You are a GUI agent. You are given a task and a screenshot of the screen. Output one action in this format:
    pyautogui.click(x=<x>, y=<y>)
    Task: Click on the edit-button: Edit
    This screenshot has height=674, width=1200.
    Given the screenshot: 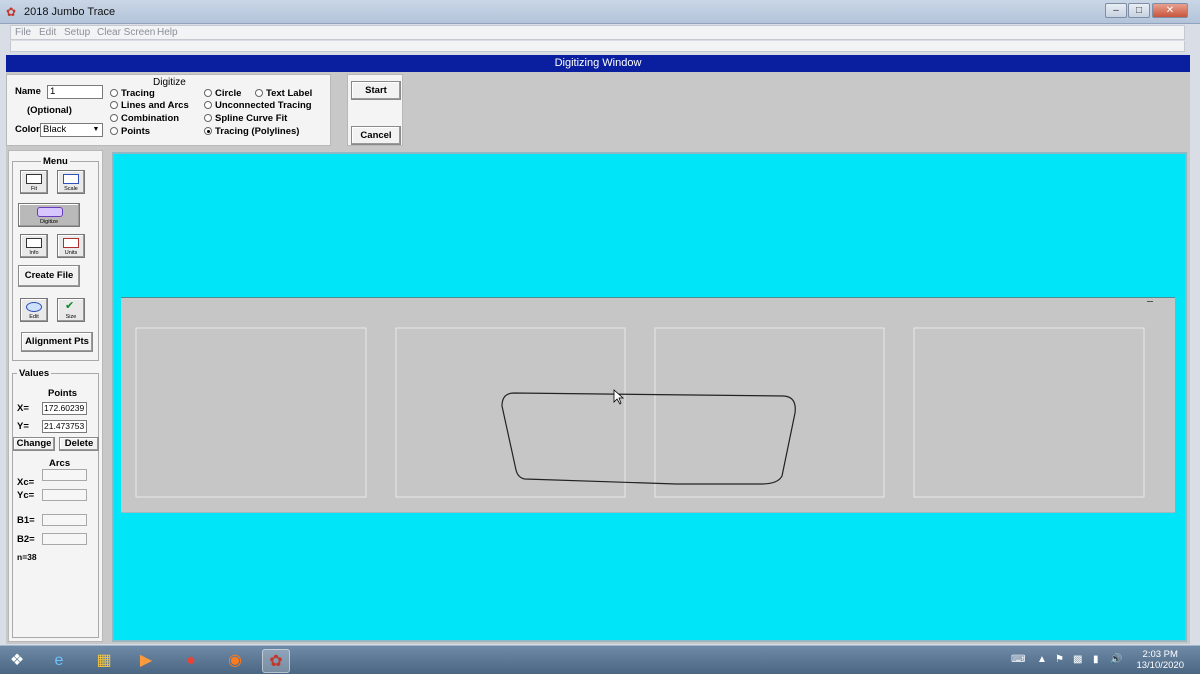 What is the action you would take?
    pyautogui.click(x=34, y=310)
    